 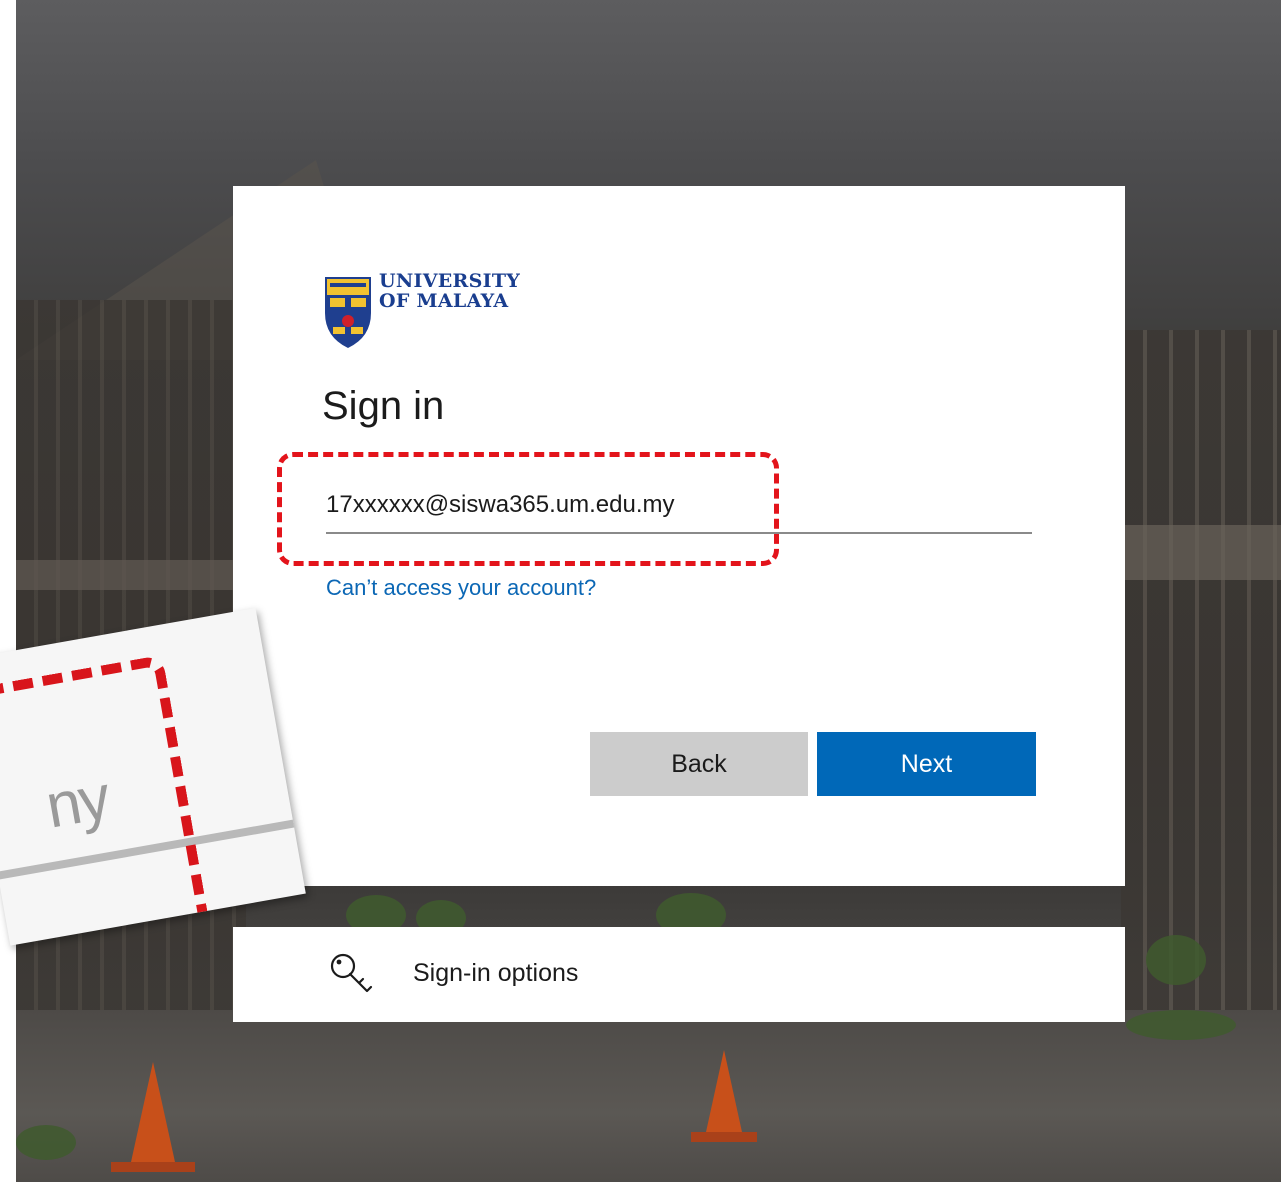 What do you see at coordinates (926, 764) in the screenshot?
I see `next-button: Next` at bounding box center [926, 764].